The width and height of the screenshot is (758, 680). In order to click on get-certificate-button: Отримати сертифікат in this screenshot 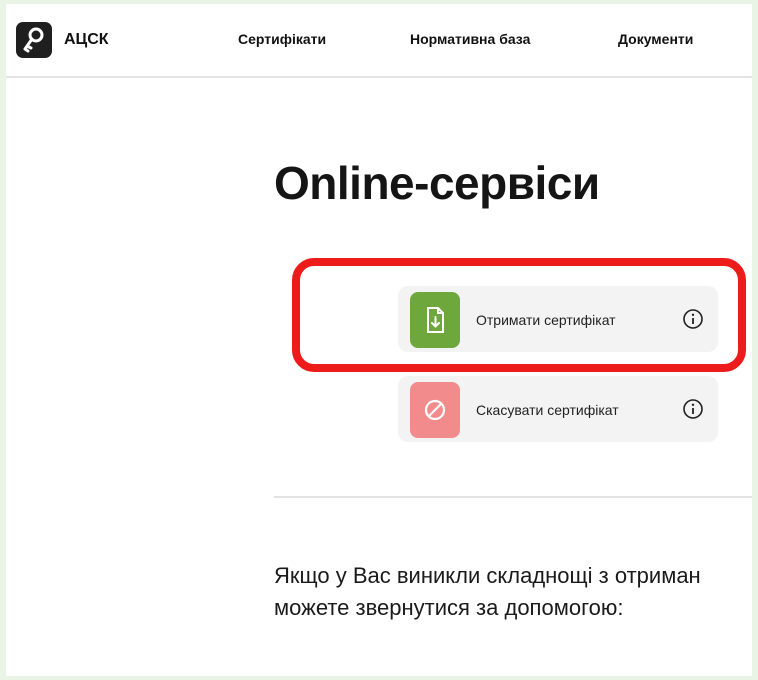, I will do `click(558, 319)`.